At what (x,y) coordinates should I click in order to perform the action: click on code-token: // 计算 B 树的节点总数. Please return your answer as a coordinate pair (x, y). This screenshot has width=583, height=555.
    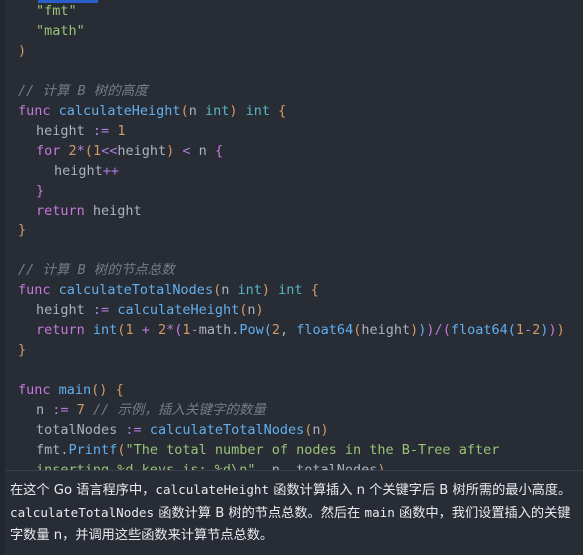
    Looking at the image, I should click on (96, 270).